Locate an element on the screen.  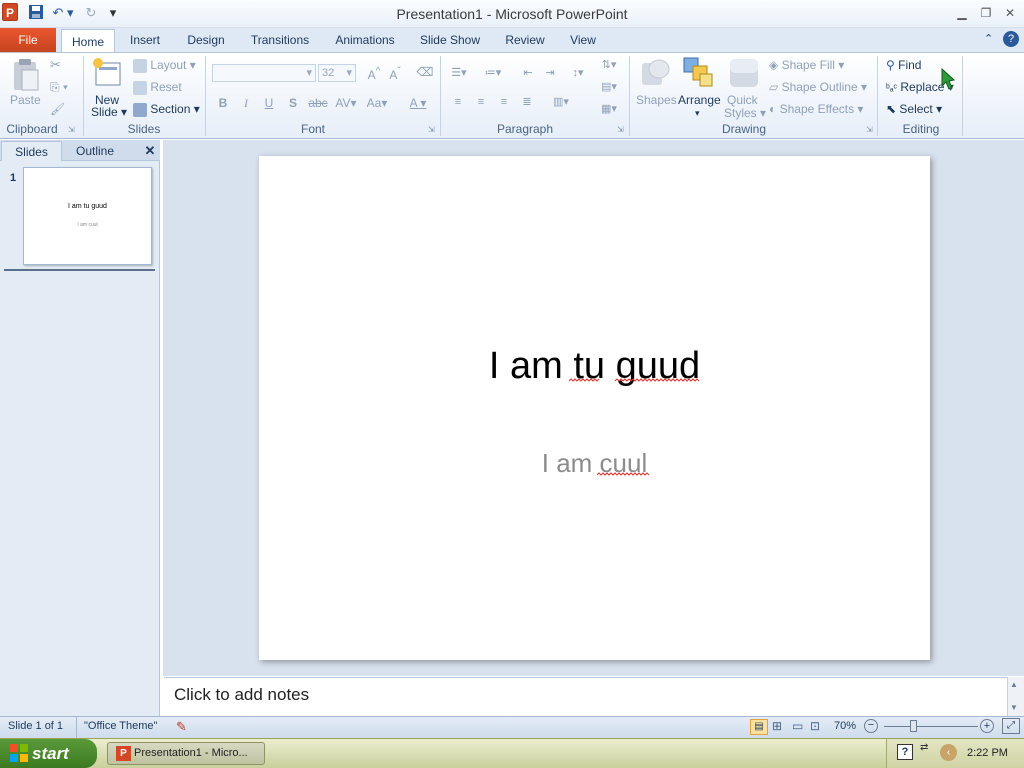
shapes-button: Shapes is located at coordinates (656, 100).